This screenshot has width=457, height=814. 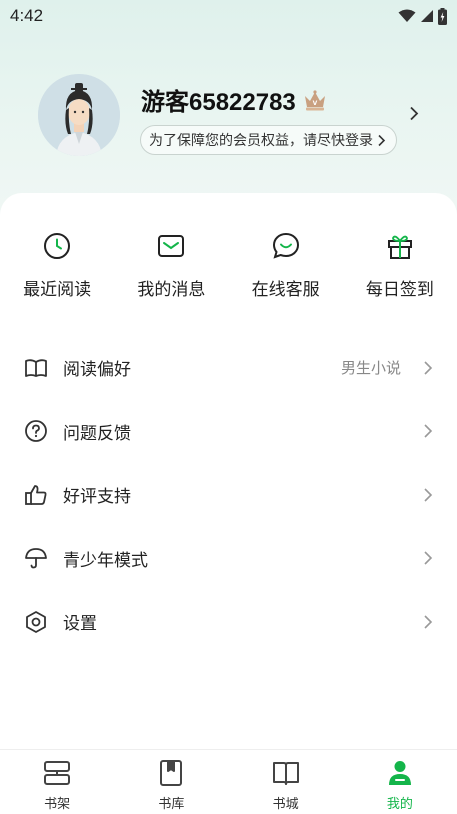 I want to click on tab-label: 书架, so click(x=57, y=804).